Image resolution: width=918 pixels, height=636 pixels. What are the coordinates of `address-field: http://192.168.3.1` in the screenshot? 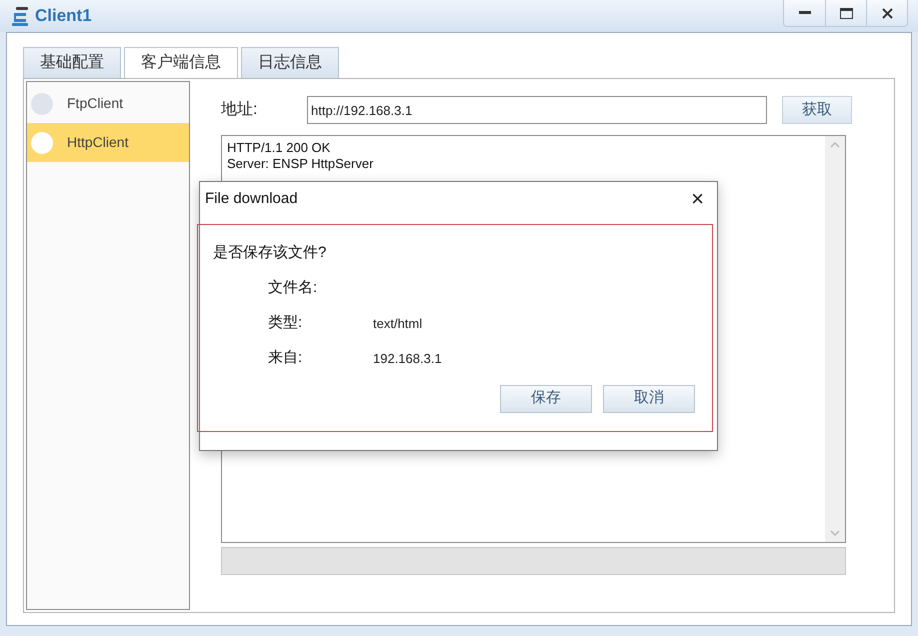 It's located at (537, 110).